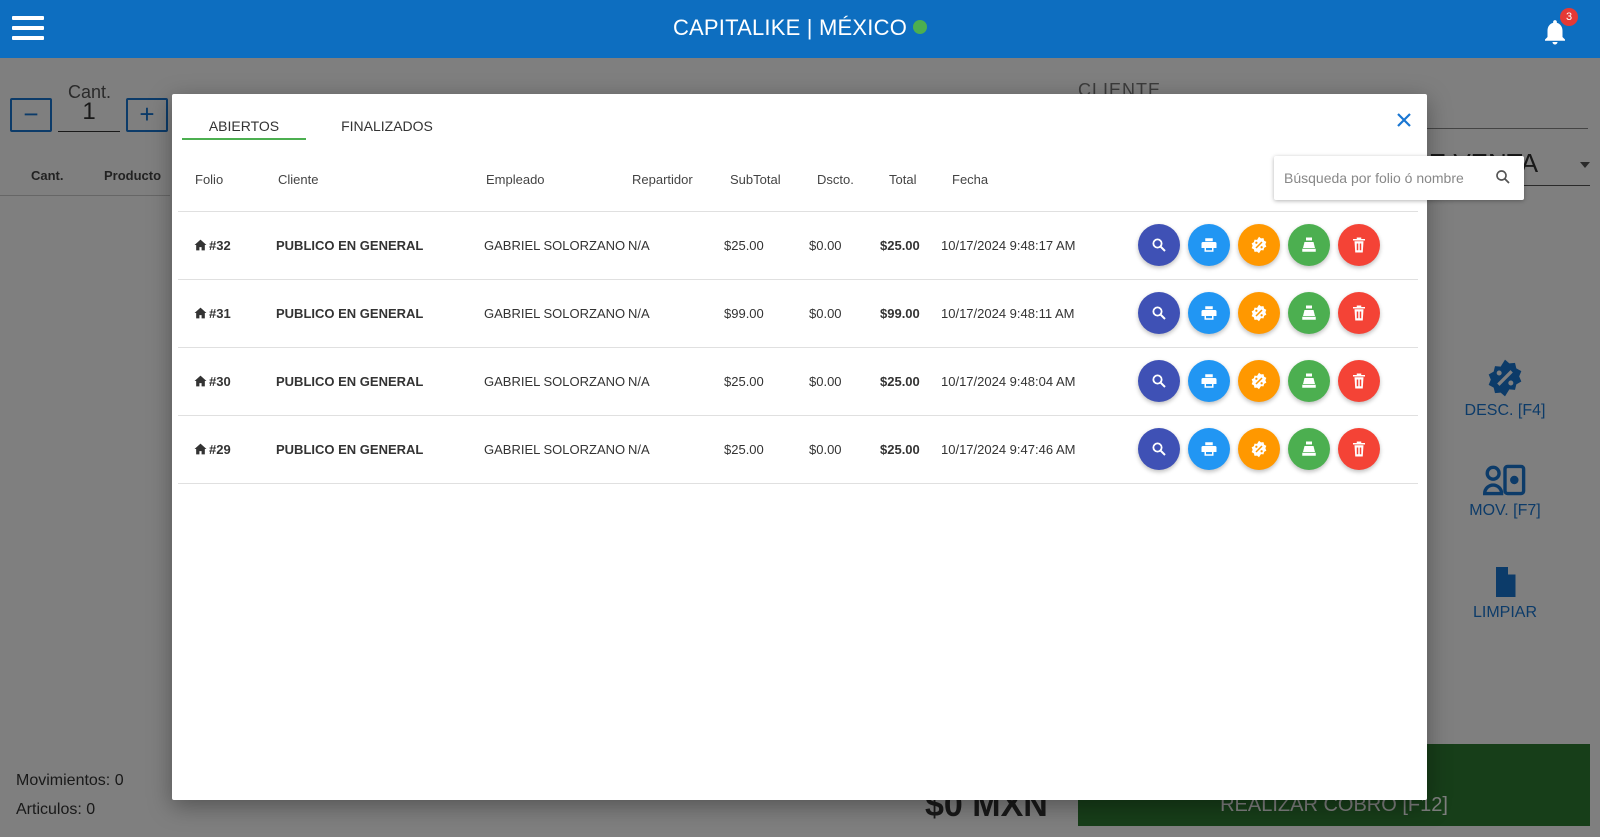  I want to click on col-dscto: Dscto., so click(835, 179).